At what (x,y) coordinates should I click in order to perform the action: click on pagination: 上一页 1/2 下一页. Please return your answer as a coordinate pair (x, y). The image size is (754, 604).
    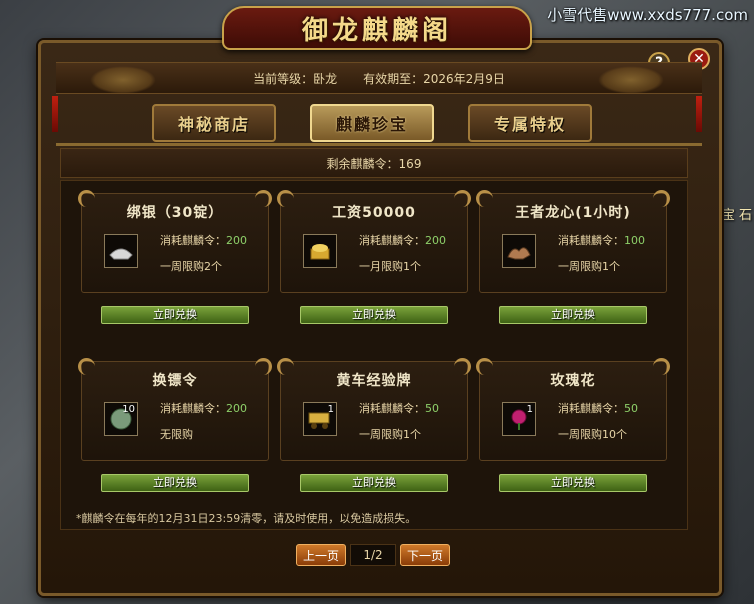
    Looking at the image, I should click on (373, 555).